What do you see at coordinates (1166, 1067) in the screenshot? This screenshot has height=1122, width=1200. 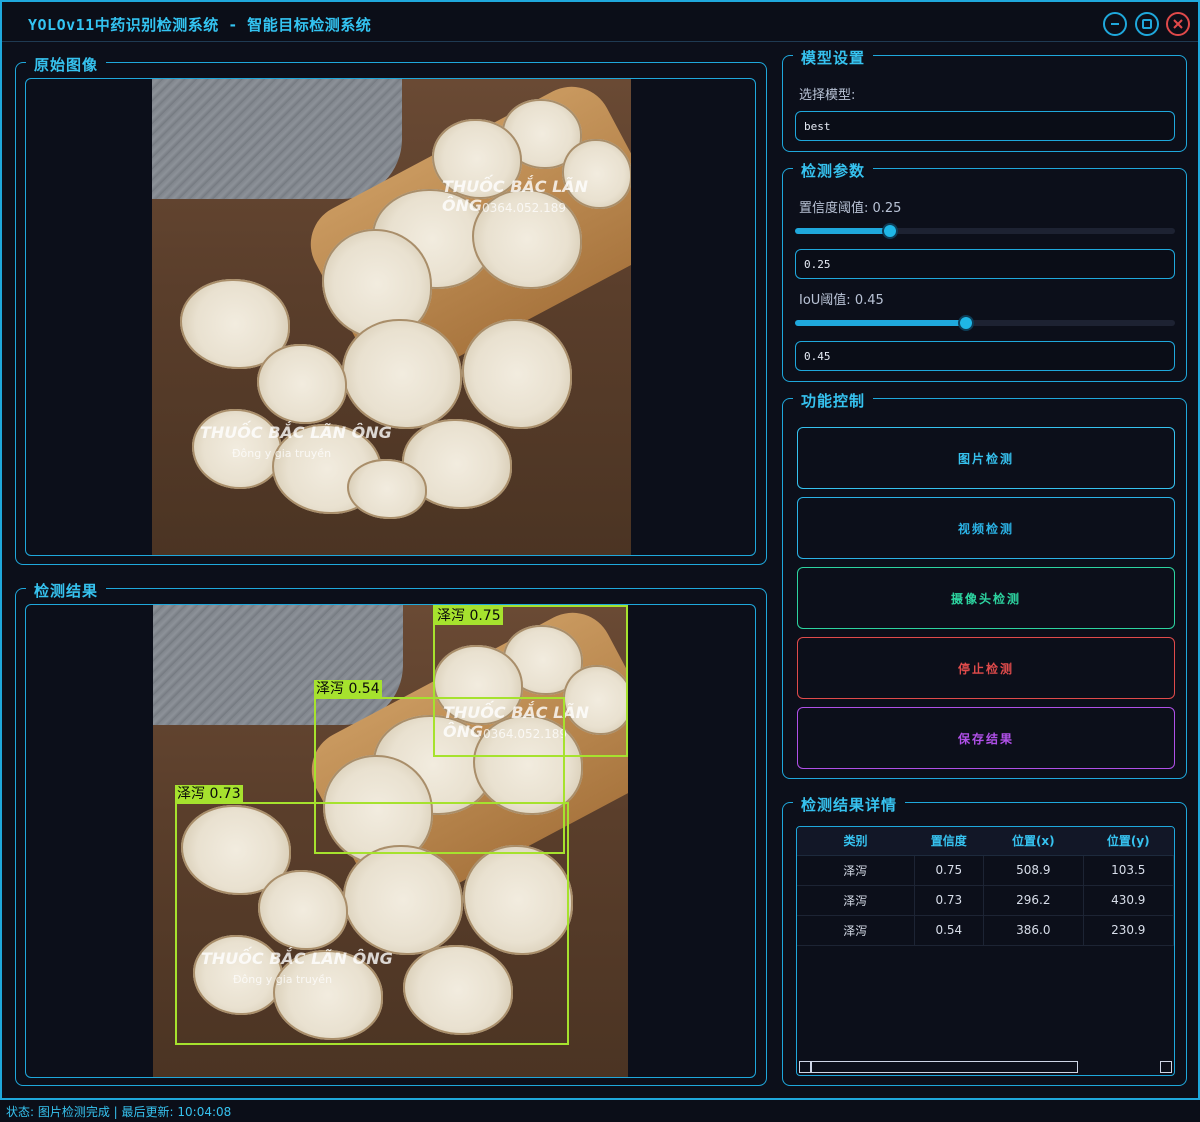 I see `scroll-right-arrow` at bounding box center [1166, 1067].